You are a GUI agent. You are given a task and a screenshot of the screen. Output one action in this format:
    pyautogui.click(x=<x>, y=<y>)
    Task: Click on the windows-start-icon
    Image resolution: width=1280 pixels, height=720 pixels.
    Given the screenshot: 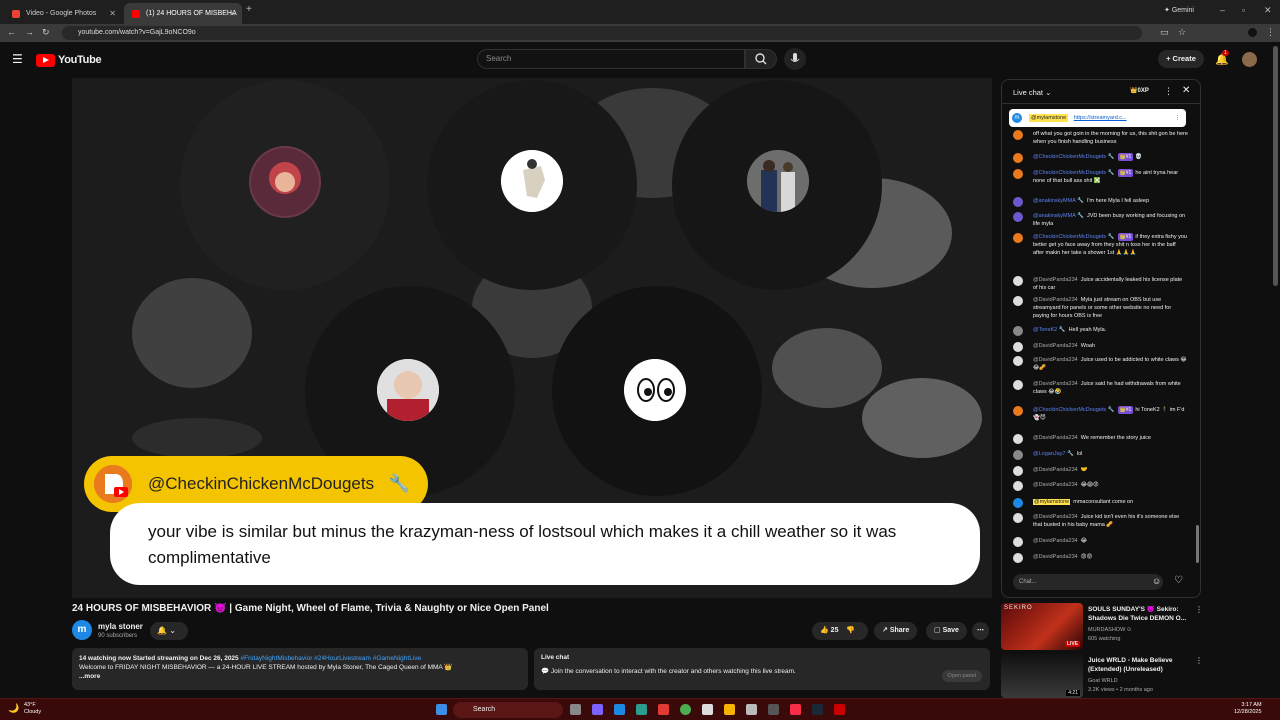 What is the action you would take?
    pyautogui.click(x=441, y=709)
    